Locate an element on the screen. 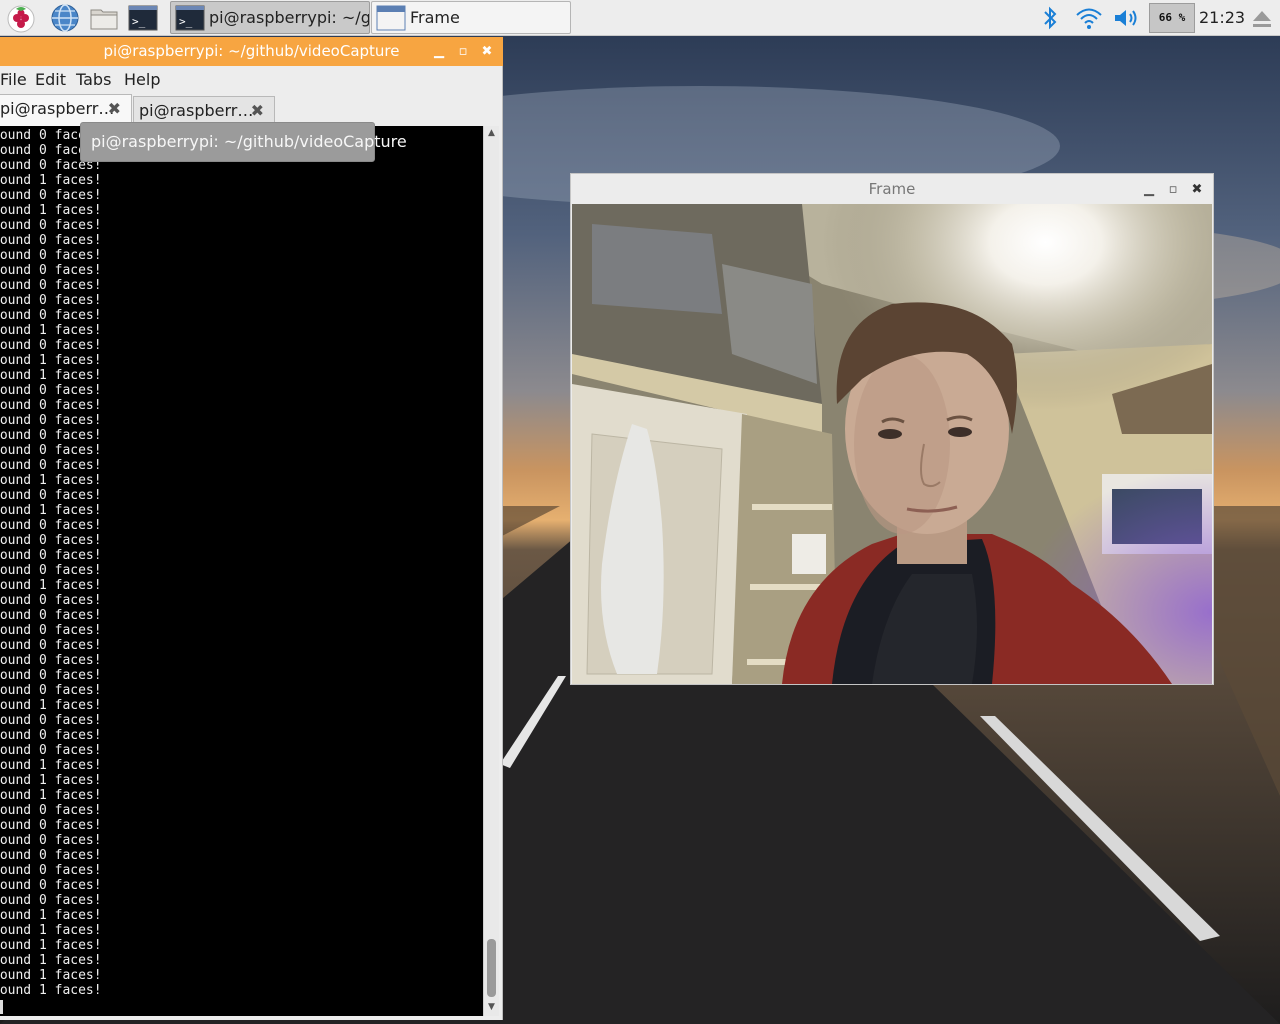 The image size is (1280, 1024). clock: 21:23 is located at coordinates (1222, 18).